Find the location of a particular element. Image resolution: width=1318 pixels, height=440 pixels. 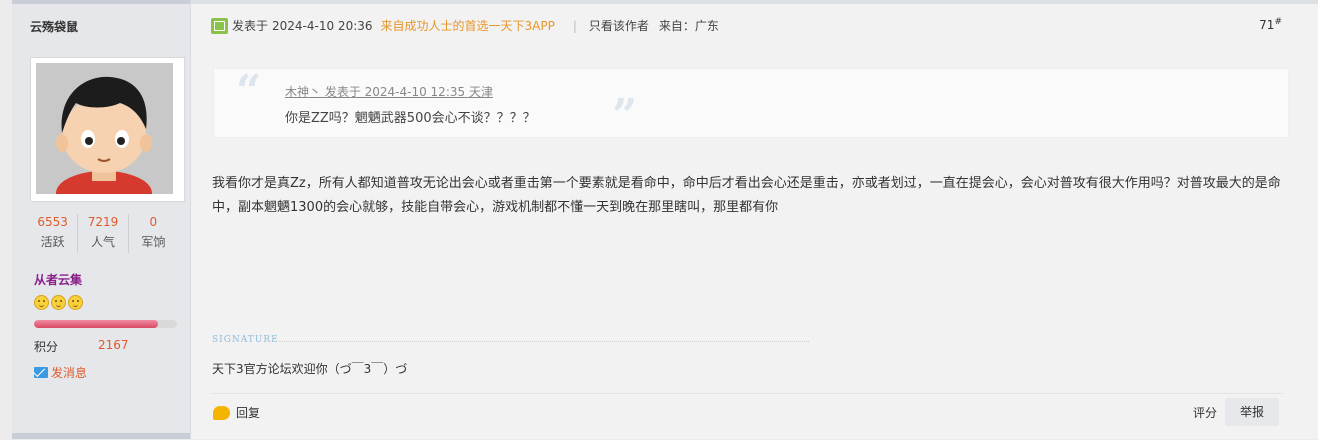

posted-prefix: 发表于 is located at coordinates (250, 26).